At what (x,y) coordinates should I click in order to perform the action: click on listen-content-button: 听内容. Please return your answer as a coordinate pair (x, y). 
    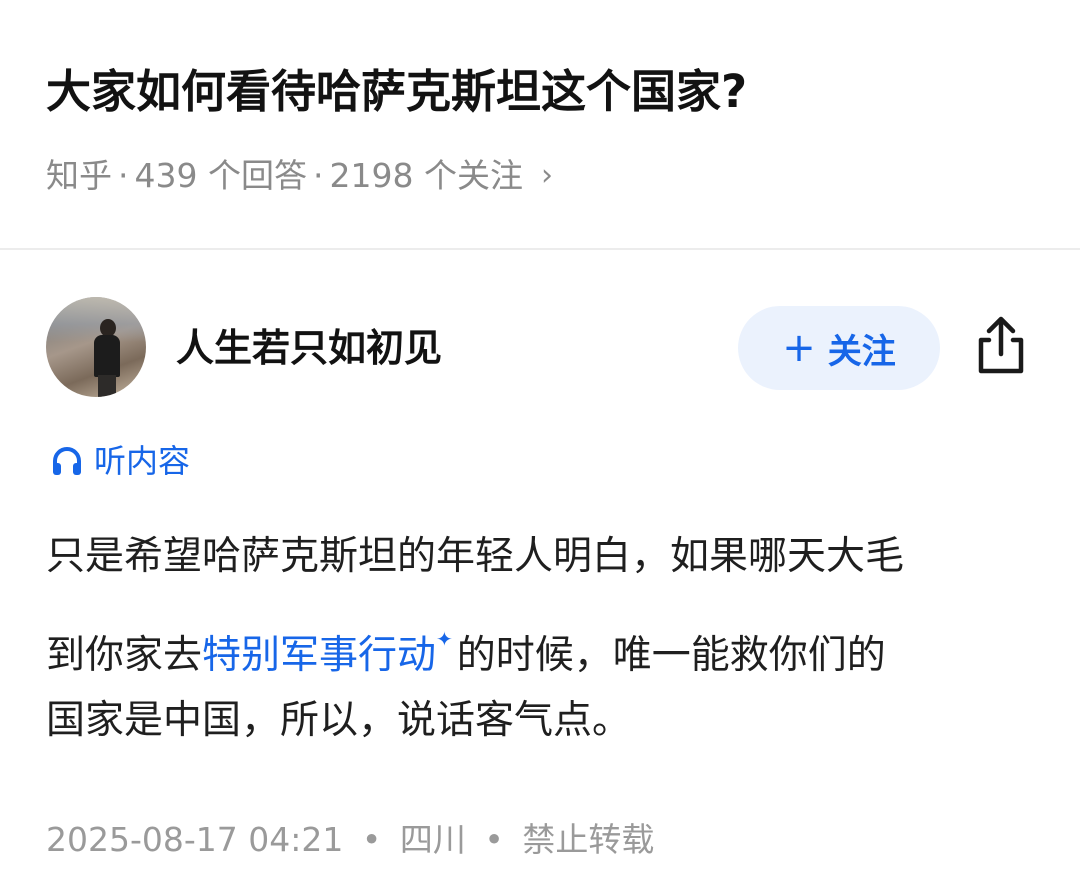
    Looking at the image, I should click on (120, 461).